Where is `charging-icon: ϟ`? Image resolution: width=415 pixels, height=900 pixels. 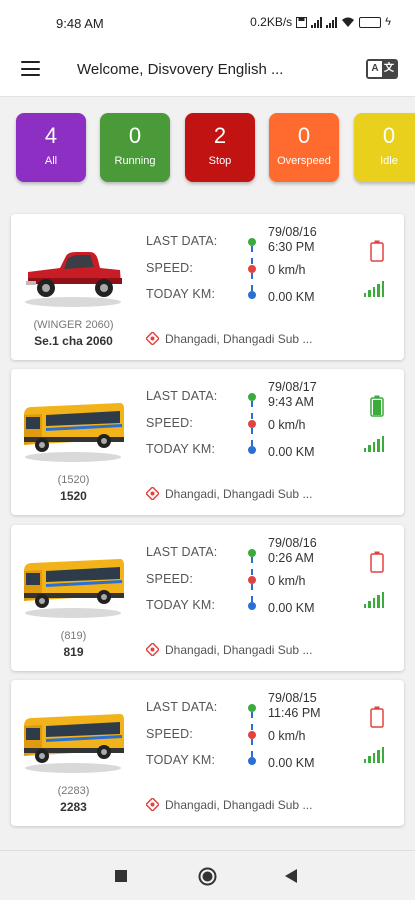
charging-icon: ϟ is located at coordinates (388, 22).